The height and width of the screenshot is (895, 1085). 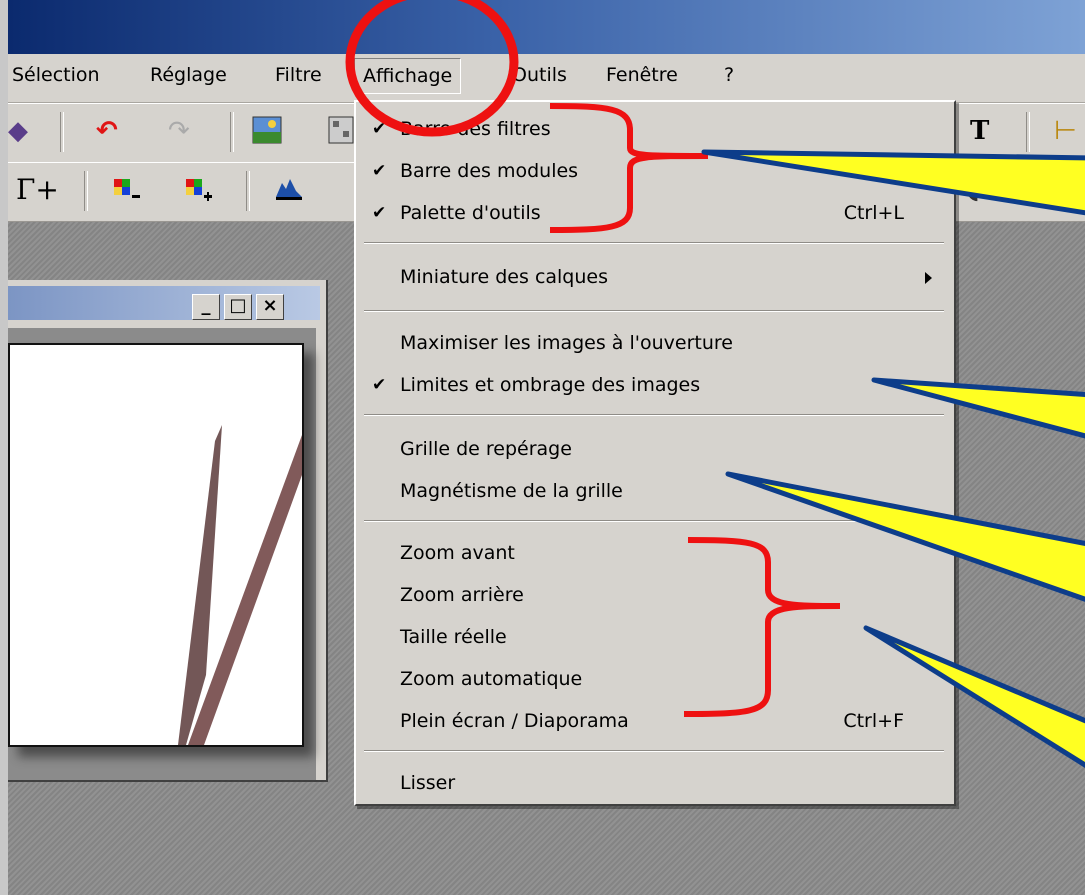 I want to click on drop-small-icon: ◖, so click(x=973, y=190).